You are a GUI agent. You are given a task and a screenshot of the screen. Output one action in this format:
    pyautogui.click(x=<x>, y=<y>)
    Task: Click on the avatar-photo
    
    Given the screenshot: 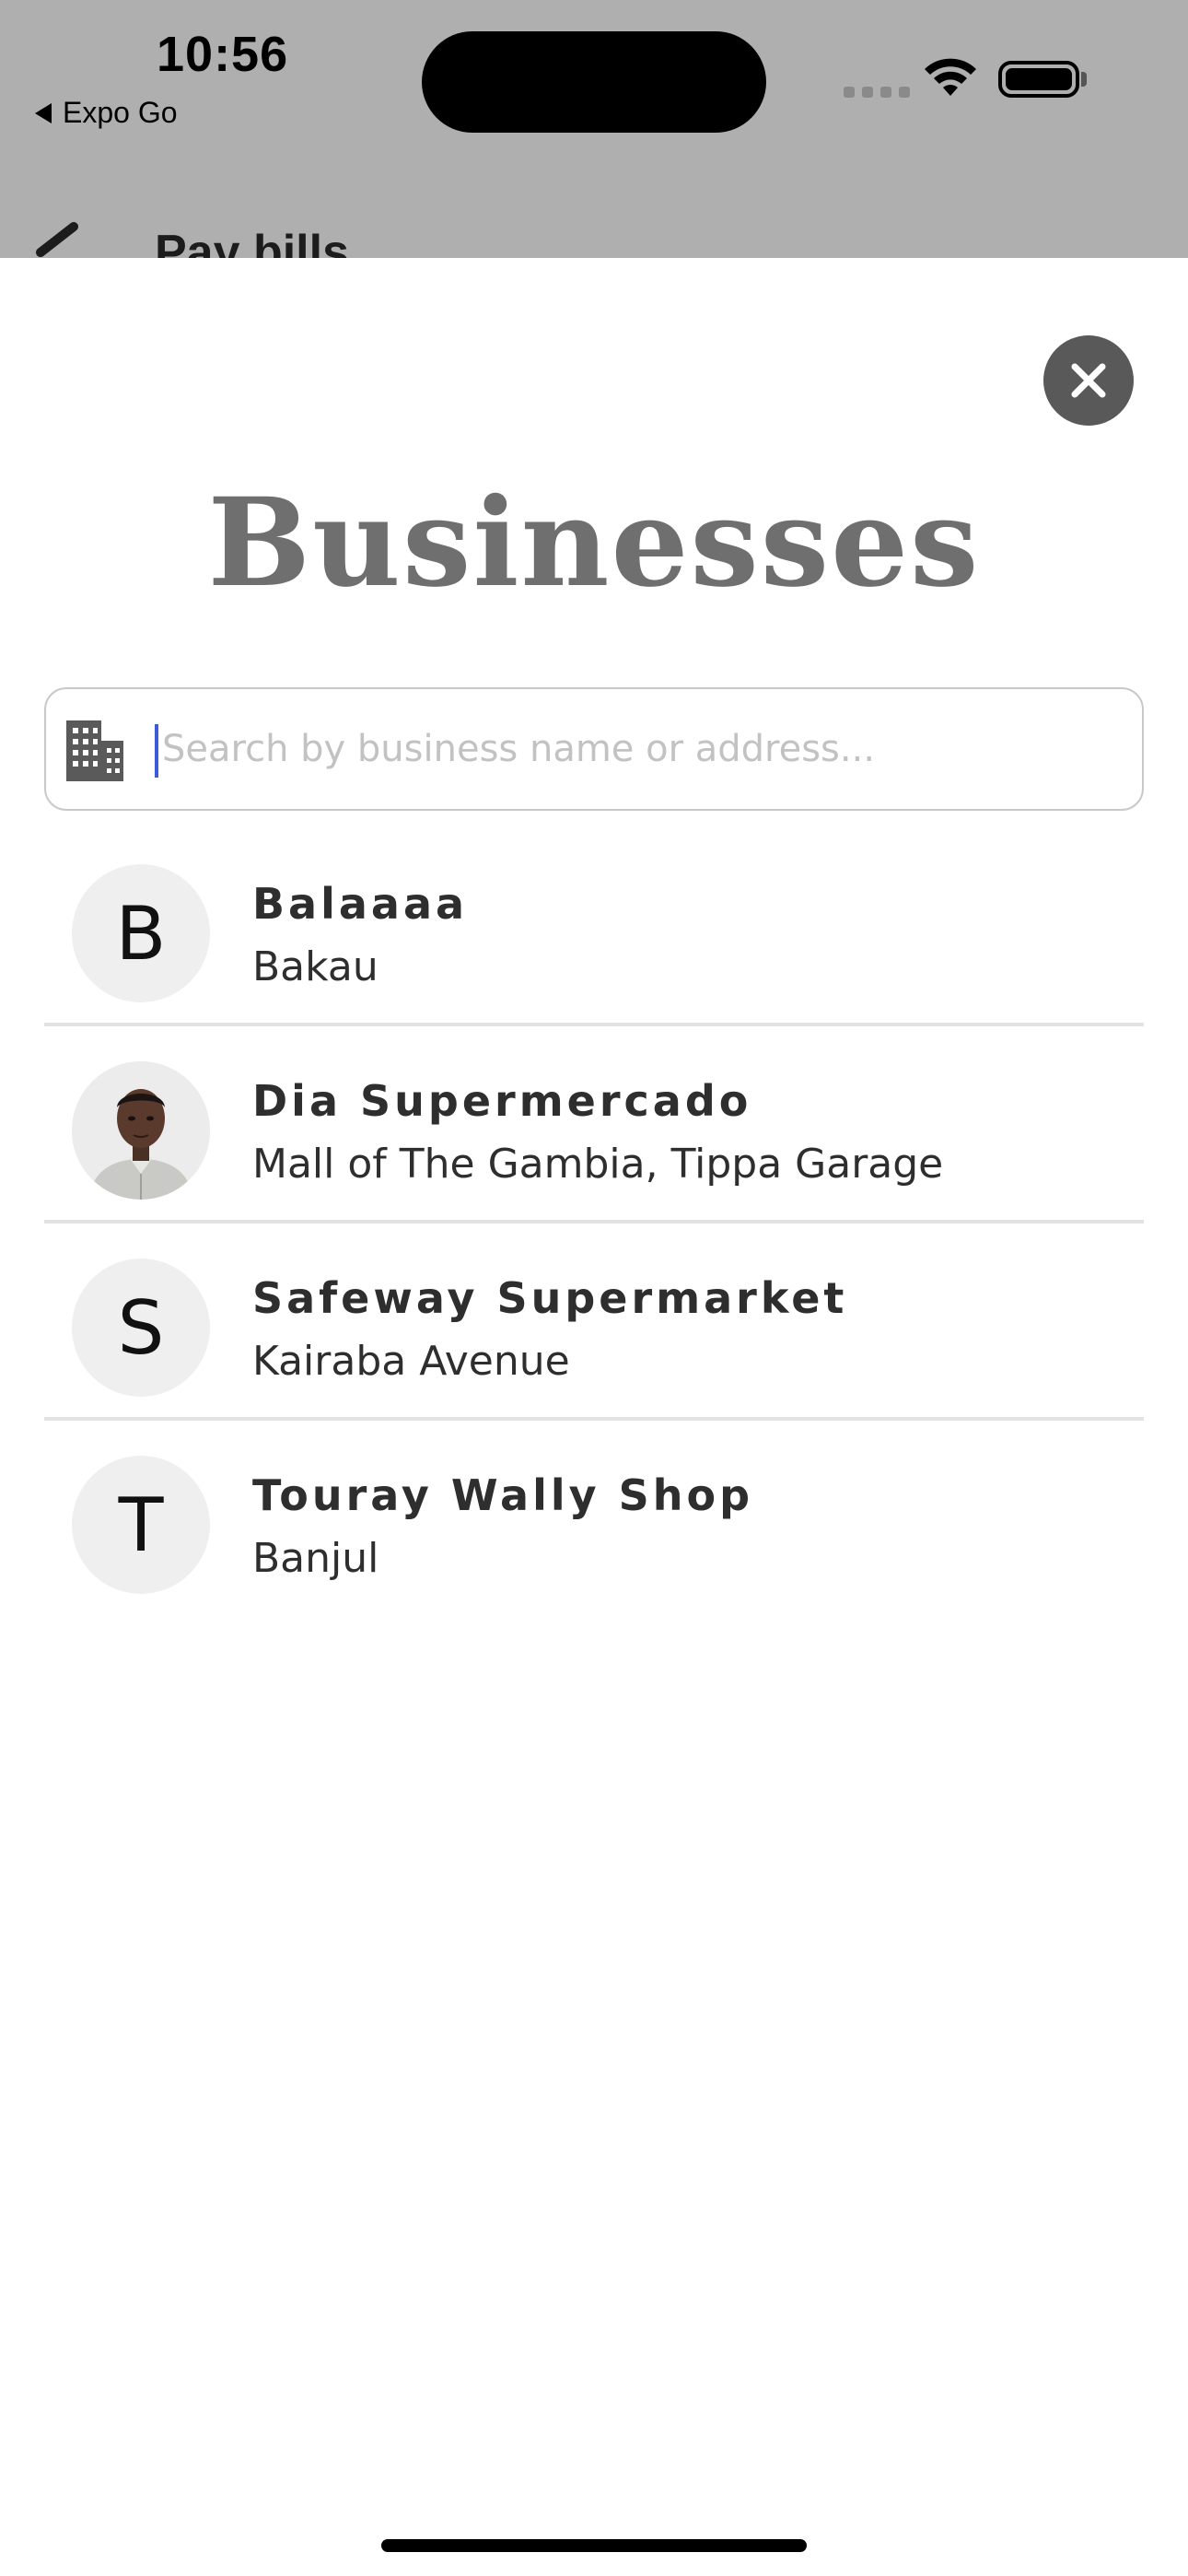 What is the action you would take?
    pyautogui.click(x=141, y=1130)
    